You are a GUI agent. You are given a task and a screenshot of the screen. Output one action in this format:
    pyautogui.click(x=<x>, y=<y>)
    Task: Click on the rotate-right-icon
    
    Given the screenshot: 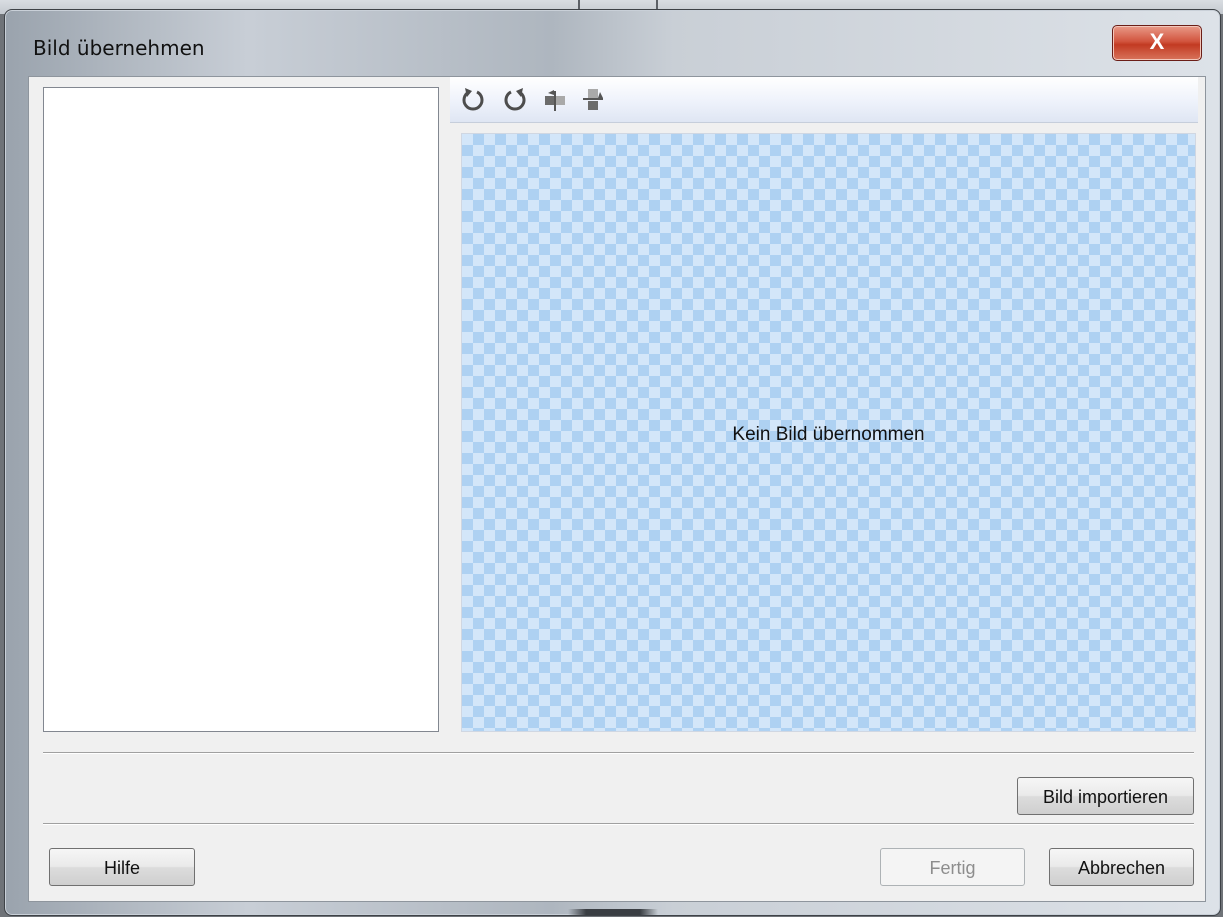 What is the action you would take?
    pyautogui.click(x=515, y=100)
    